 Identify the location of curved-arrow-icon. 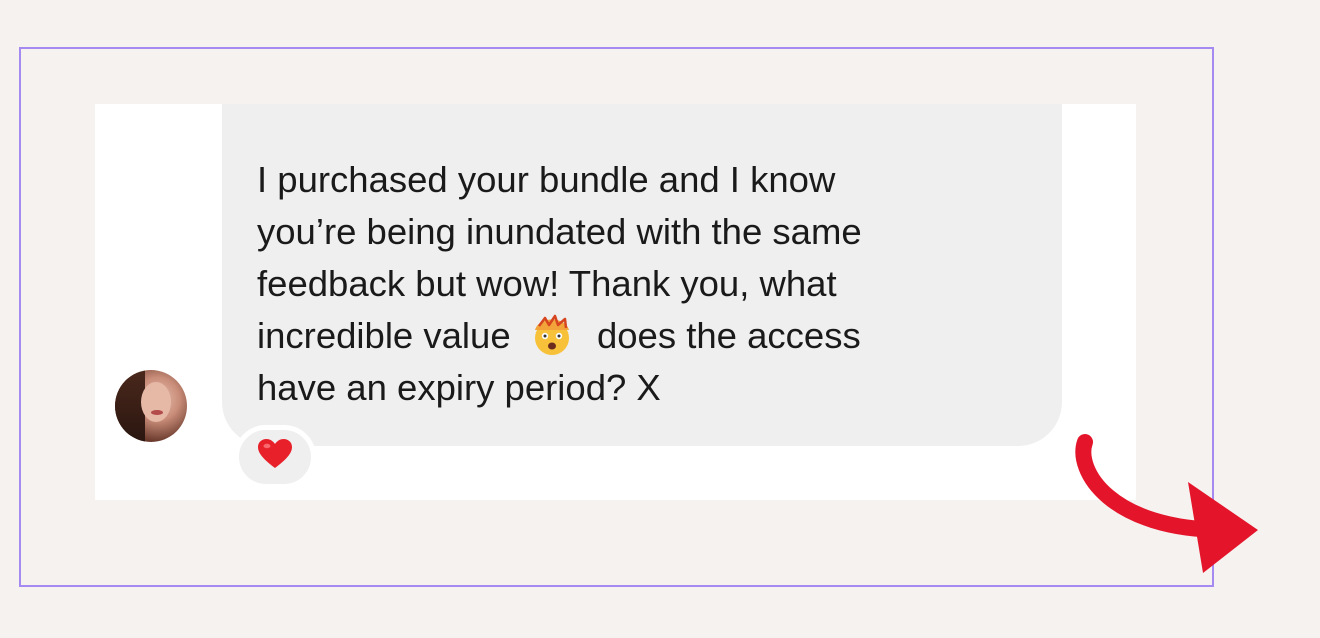
(1166, 503).